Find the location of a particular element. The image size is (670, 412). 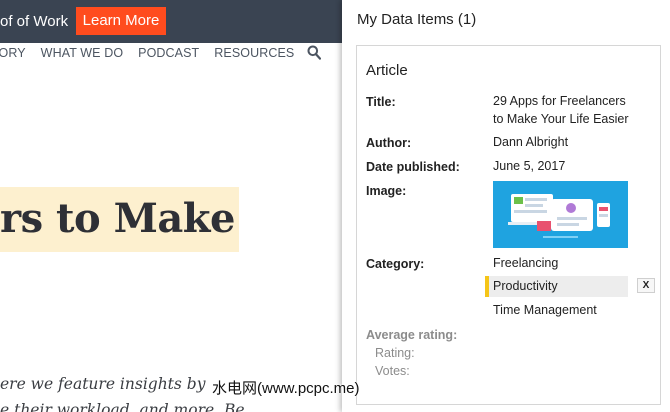

nav-item-resources: RESOURCES is located at coordinates (254, 53).